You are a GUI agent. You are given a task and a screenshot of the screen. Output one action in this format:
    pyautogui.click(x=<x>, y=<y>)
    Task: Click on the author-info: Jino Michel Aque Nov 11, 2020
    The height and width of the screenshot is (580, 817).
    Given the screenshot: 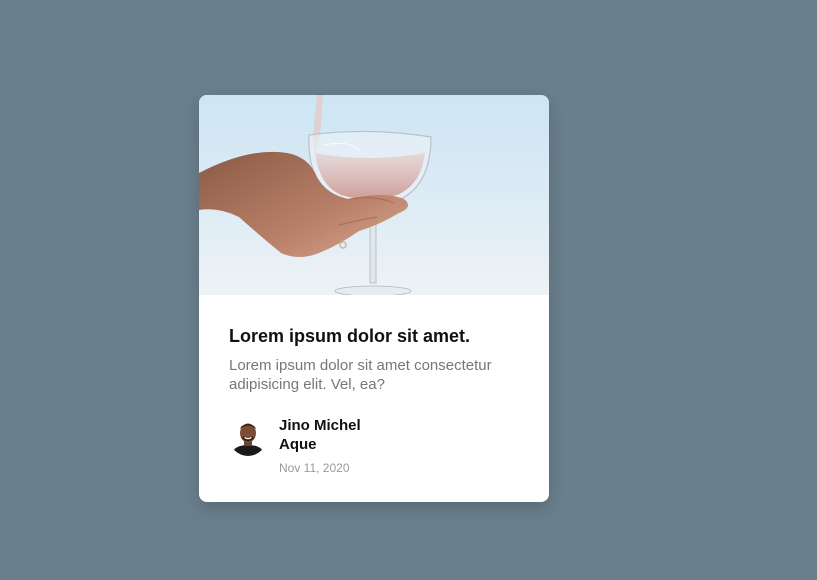 What is the action you would take?
    pyautogui.click(x=329, y=446)
    